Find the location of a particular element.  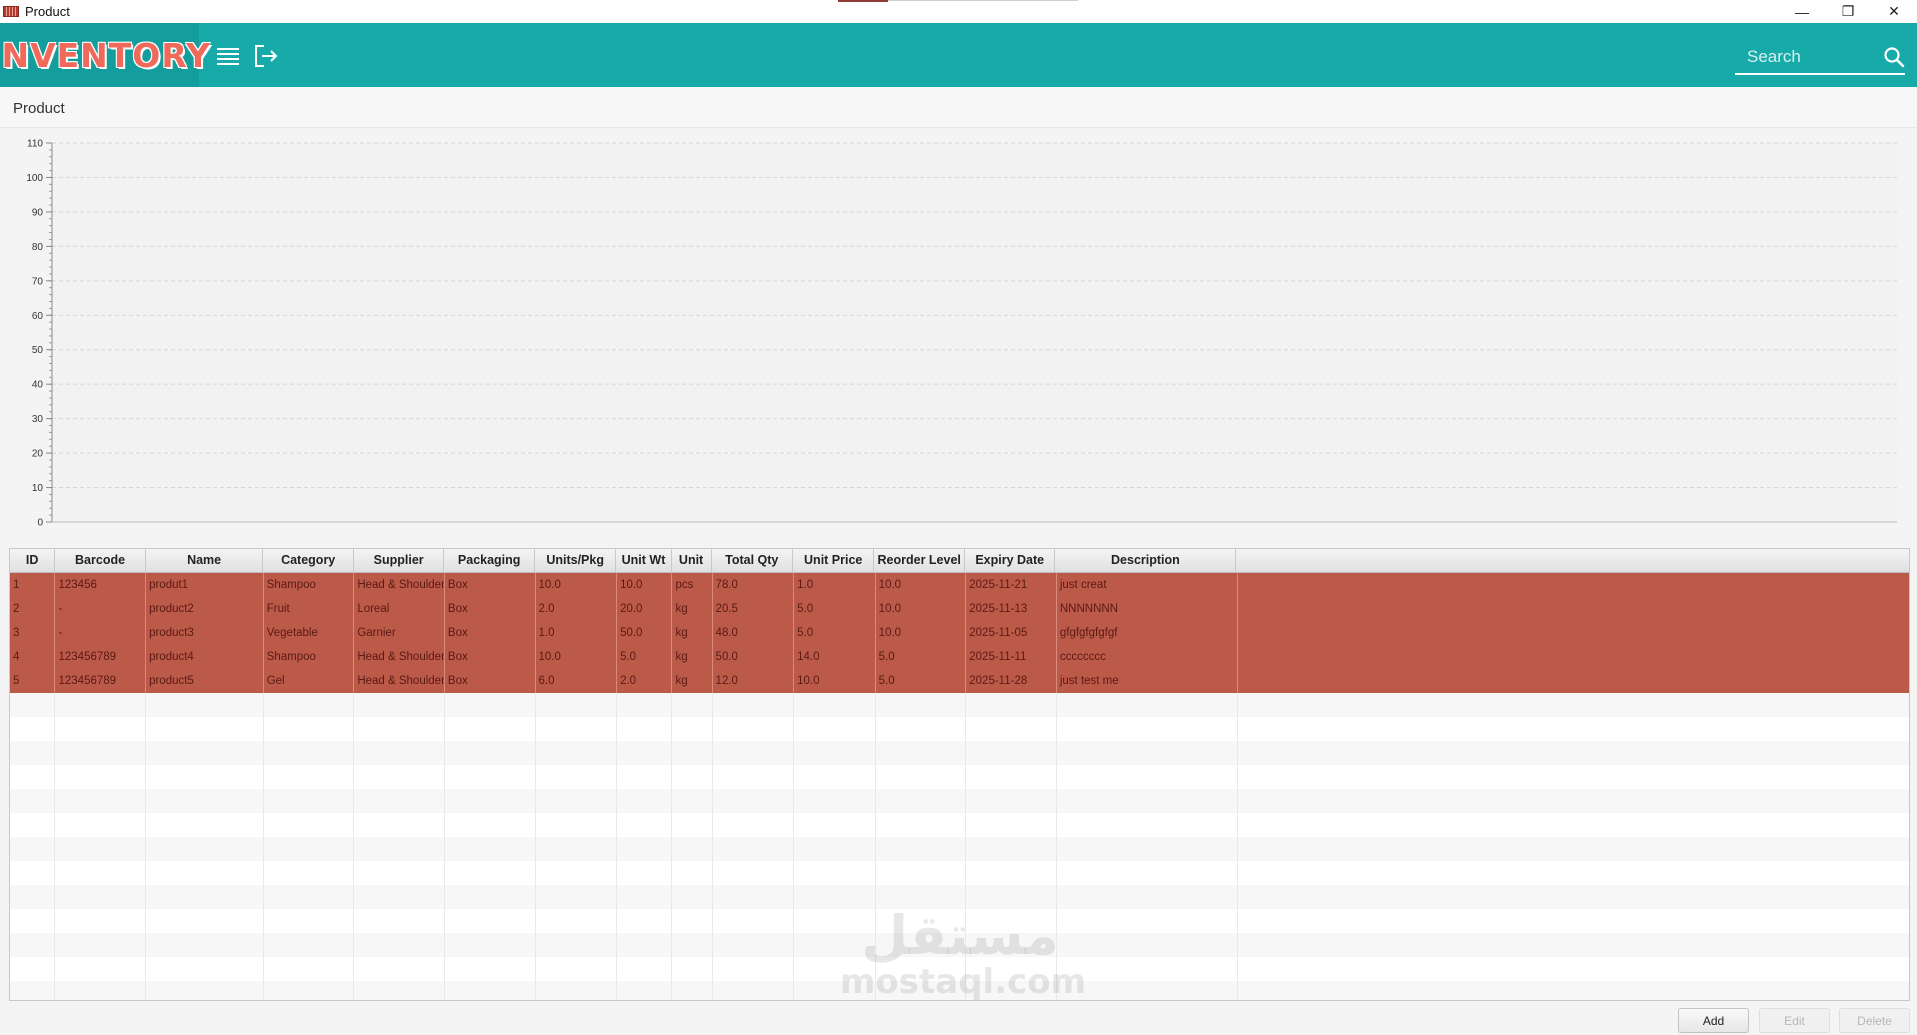

y-tick-label: 50 is located at coordinates (38, 350).